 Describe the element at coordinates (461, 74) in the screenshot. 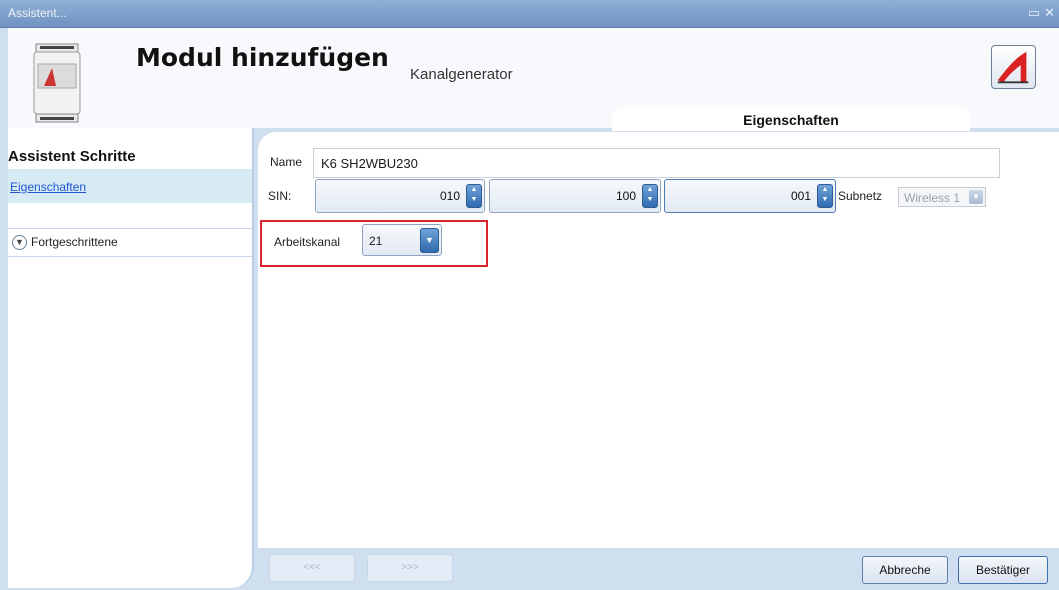

I see `page-subtitle: Kanalgenerator` at that location.